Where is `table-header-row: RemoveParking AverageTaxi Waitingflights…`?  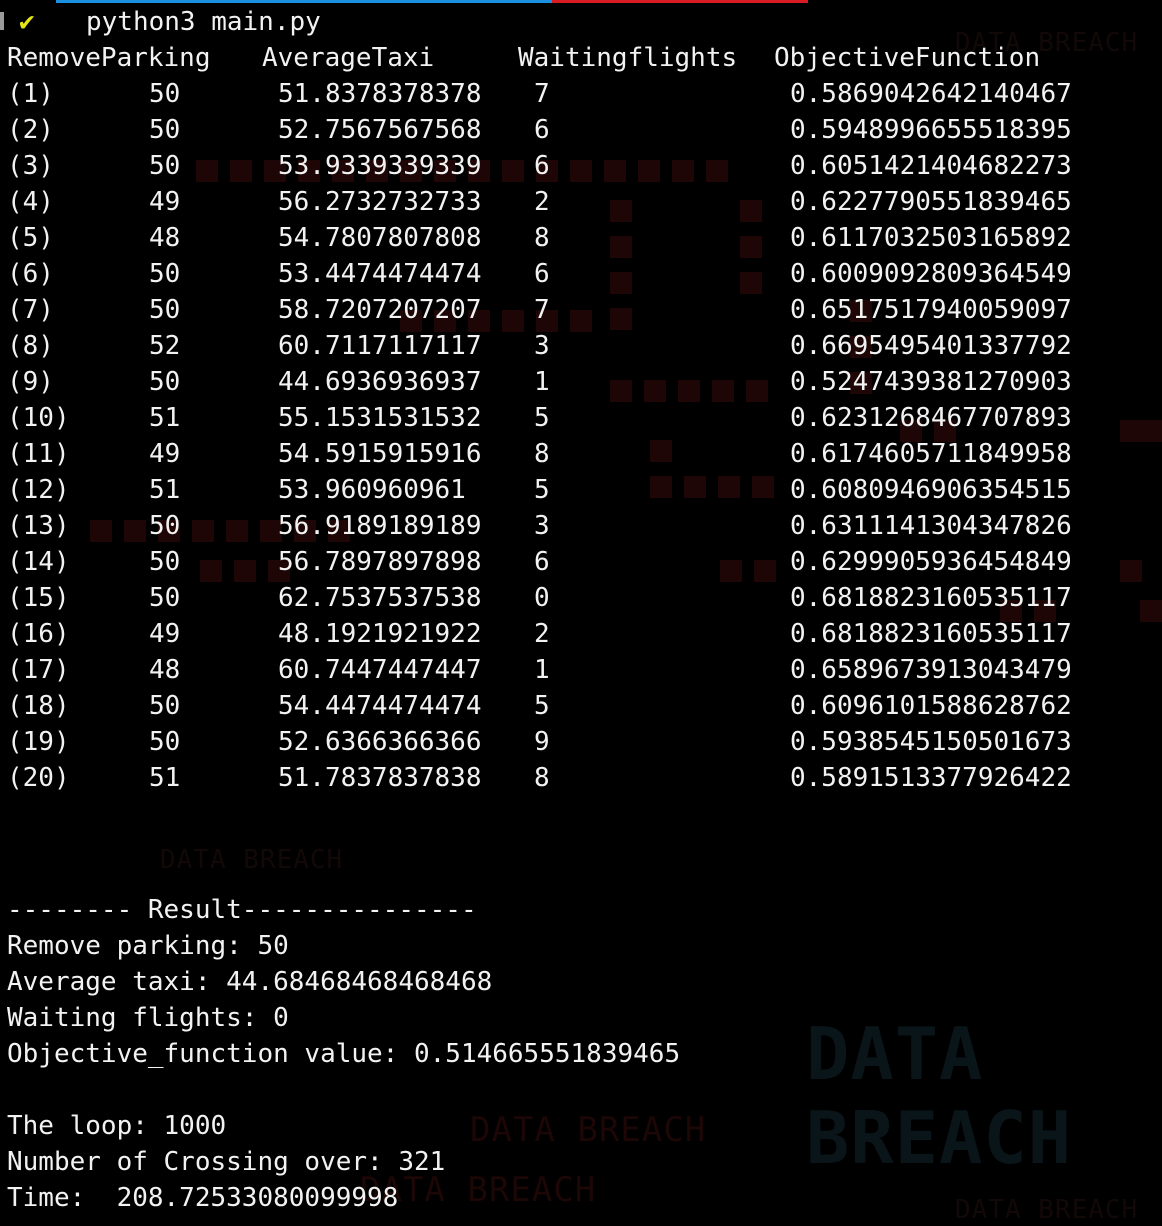
table-header-row: RemoveParking AverageTaxi Waitingflights… is located at coordinates (584, 58).